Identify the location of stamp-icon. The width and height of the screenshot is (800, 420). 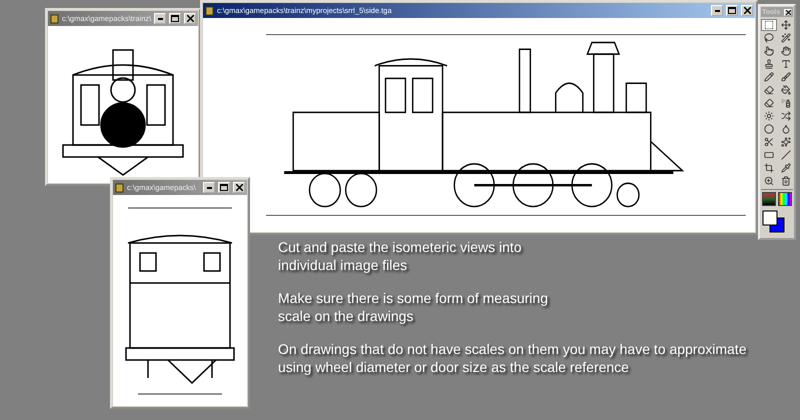
(769, 64).